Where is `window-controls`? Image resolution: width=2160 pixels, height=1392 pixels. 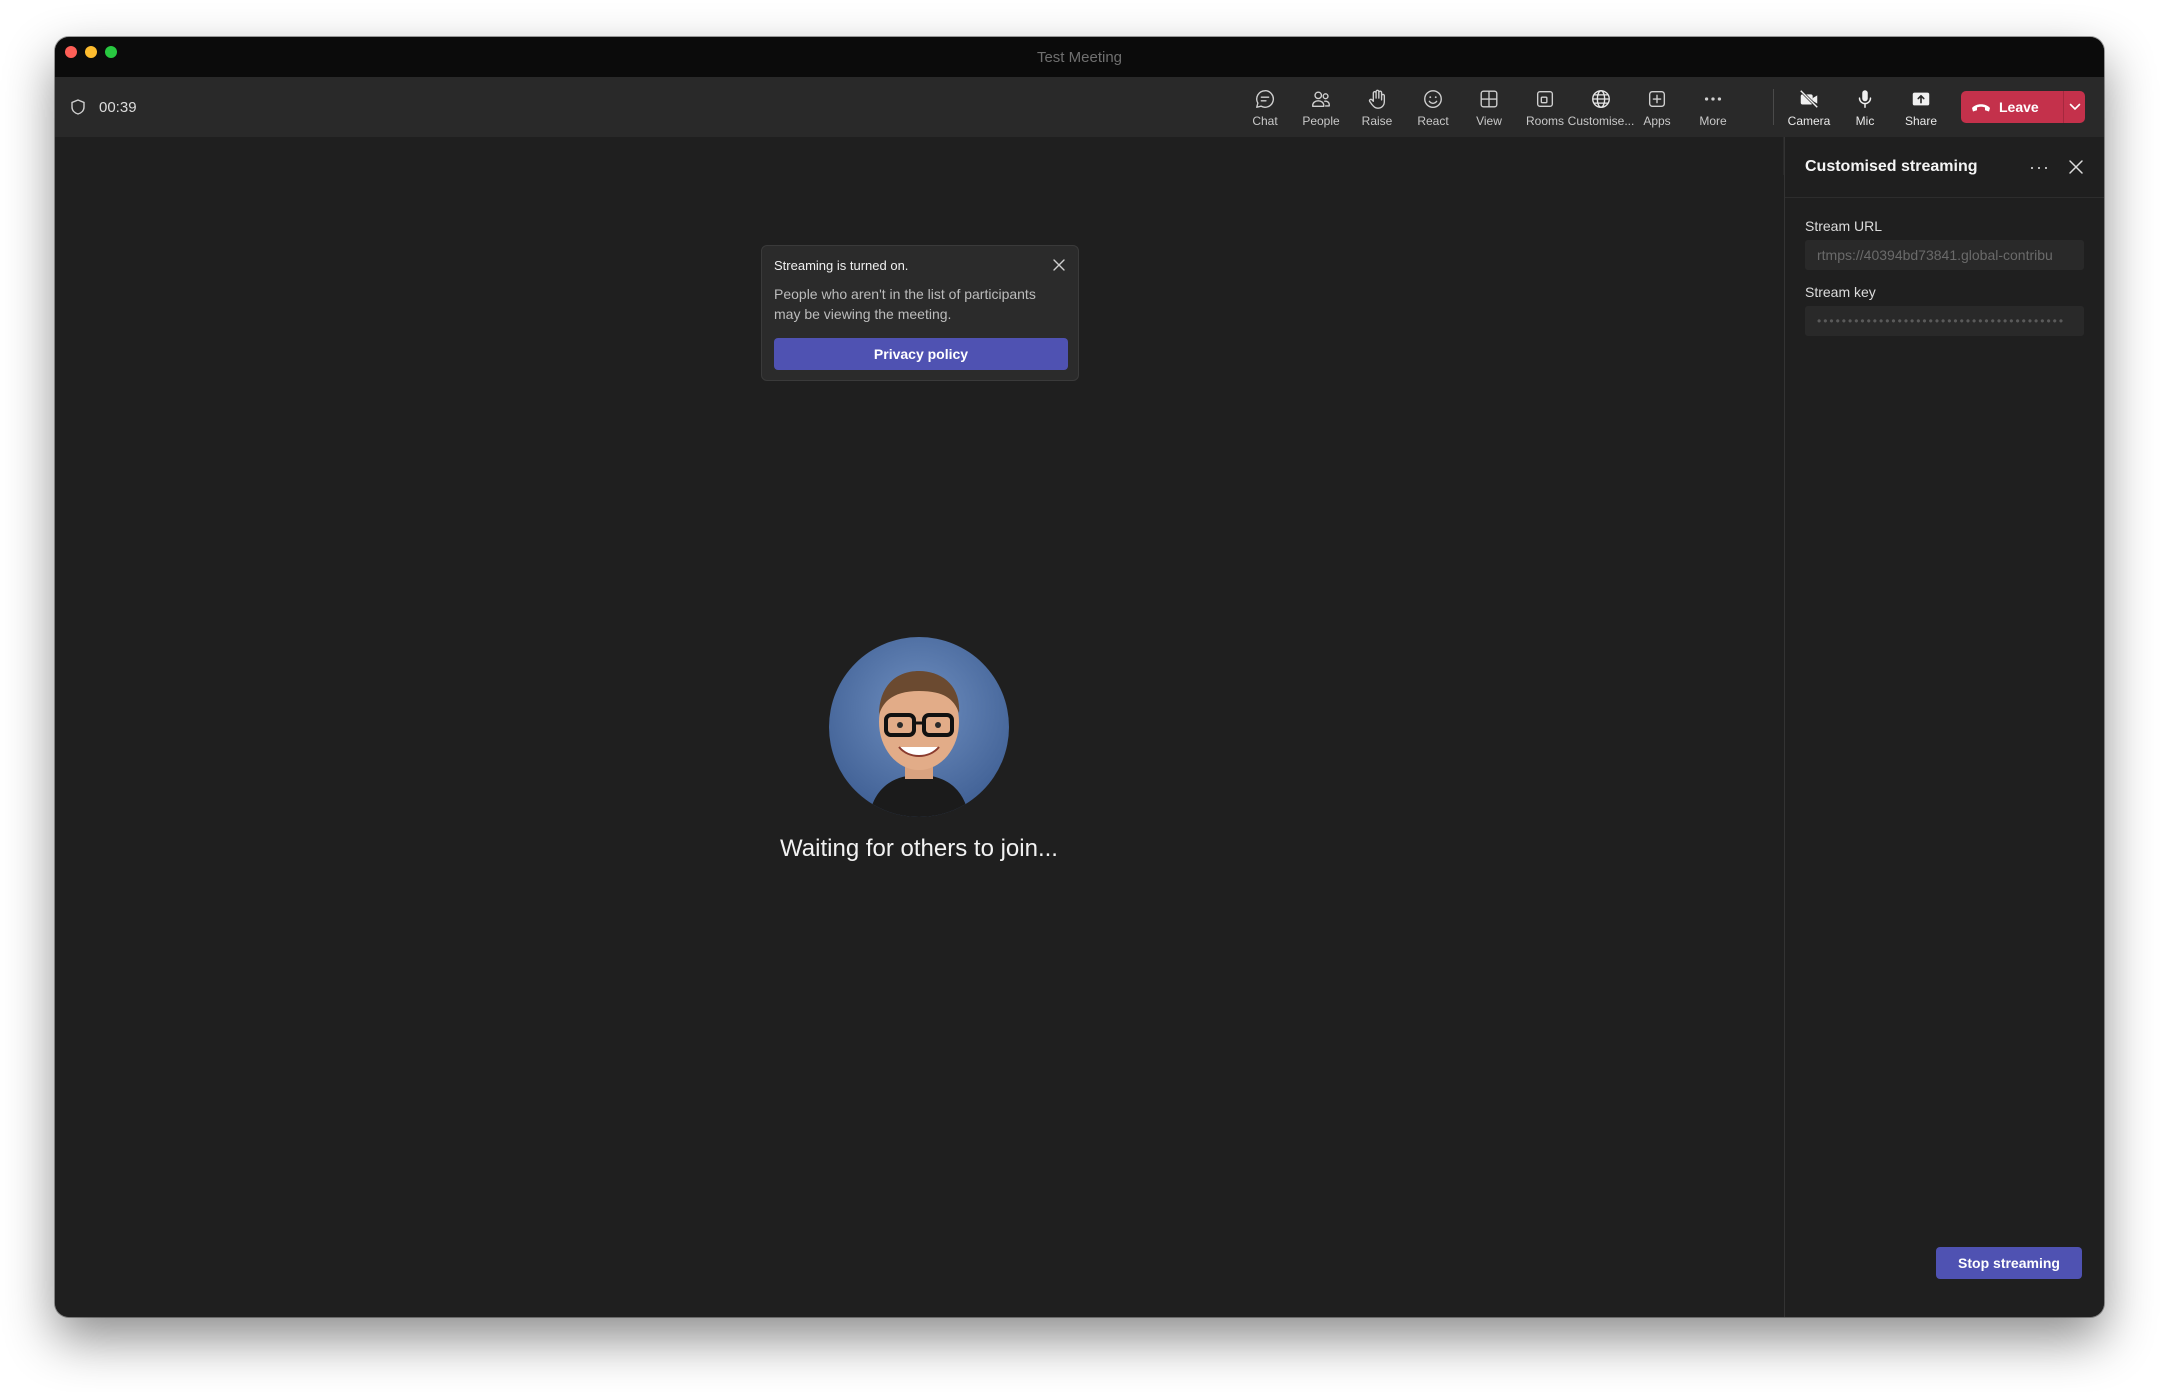 window-controls is located at coordinates (91, 52).